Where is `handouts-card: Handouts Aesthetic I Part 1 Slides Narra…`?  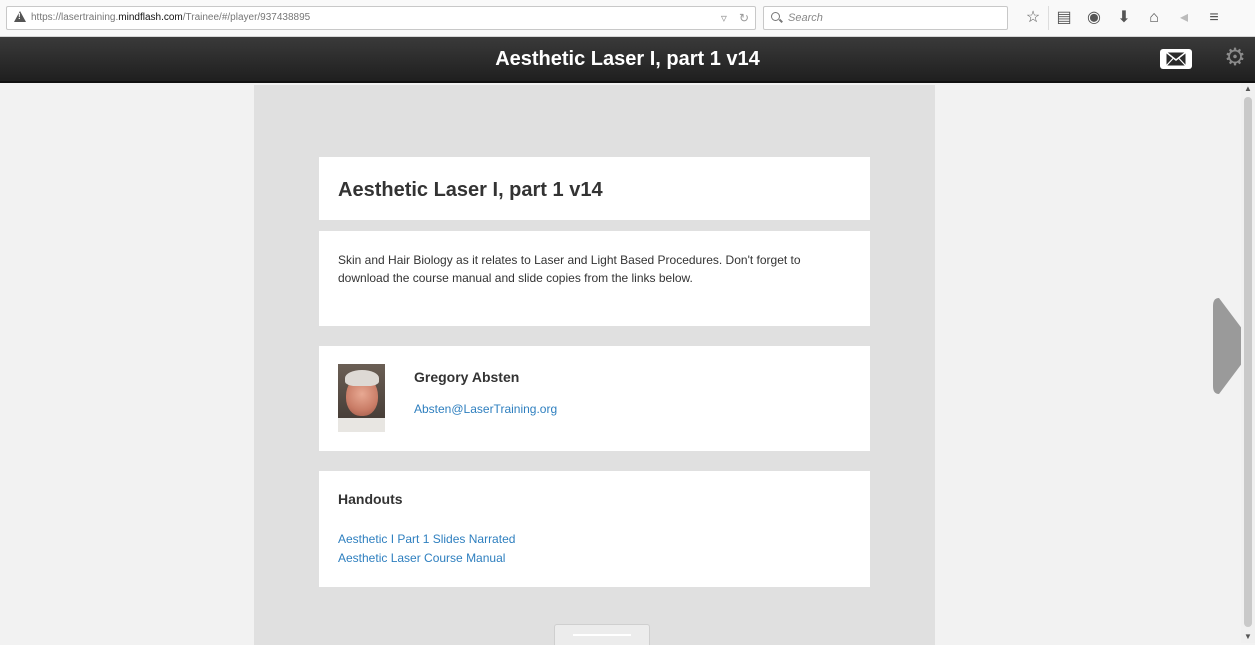
handouts-card: Handouts Aesthetic I Part 1 Slides Narra… is located at coordinates (594, 529).